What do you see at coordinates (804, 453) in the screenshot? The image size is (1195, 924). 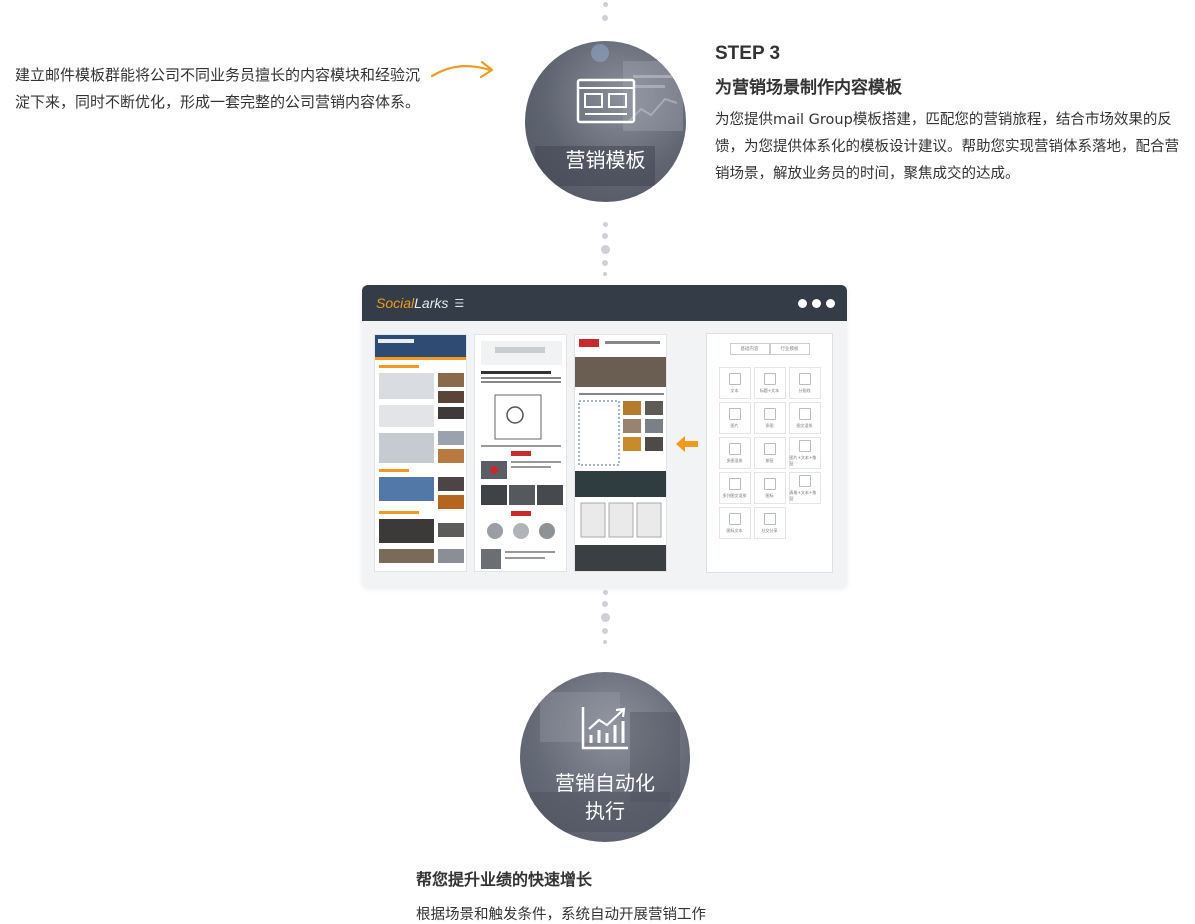 I see `palette-item: 图片+文本+按钮` at bounding box center [804, 453].